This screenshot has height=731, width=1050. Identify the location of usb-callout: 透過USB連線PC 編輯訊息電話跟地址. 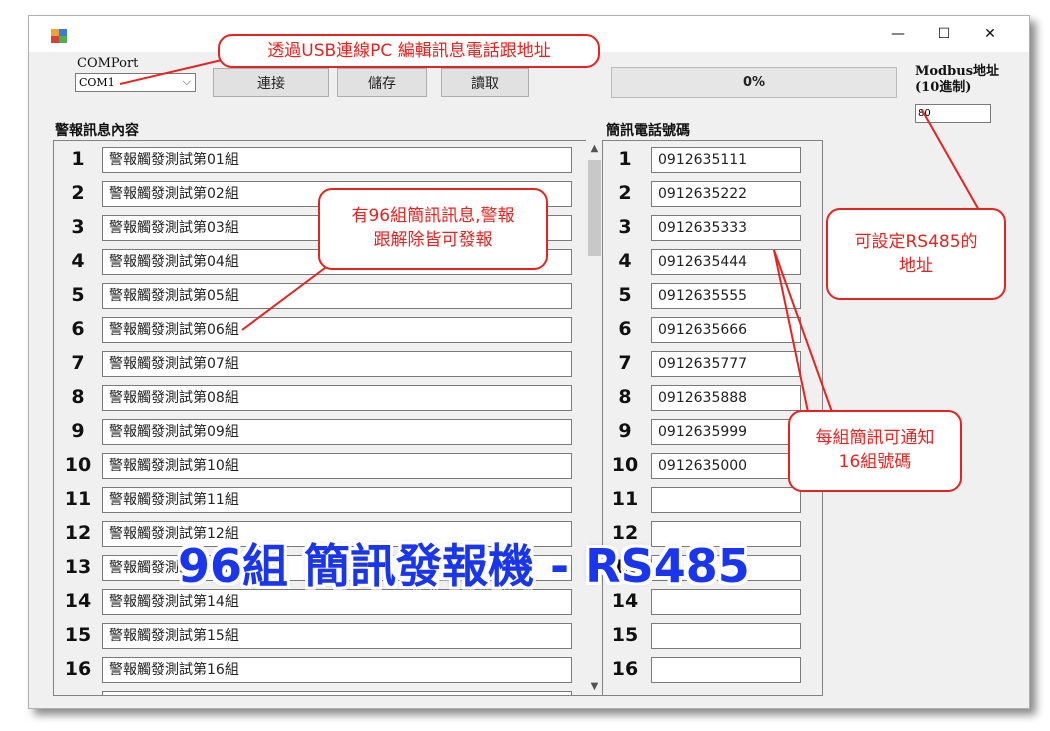
(409, 51).